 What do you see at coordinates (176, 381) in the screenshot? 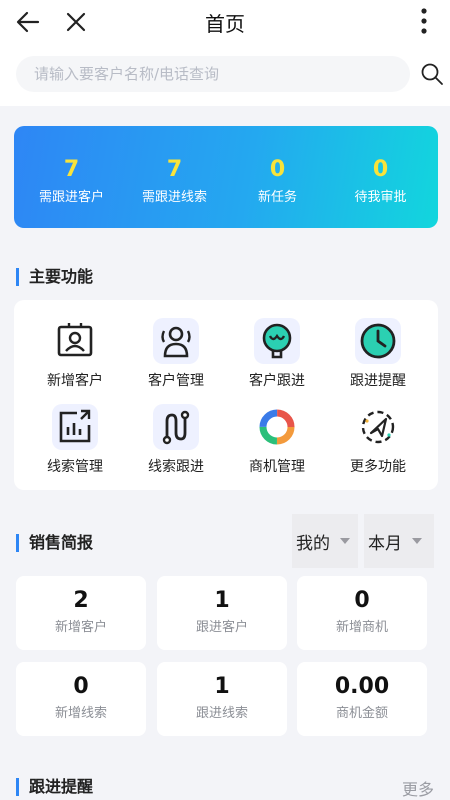
I see `function-label: 客户管理` at bounding box center [176, 381].